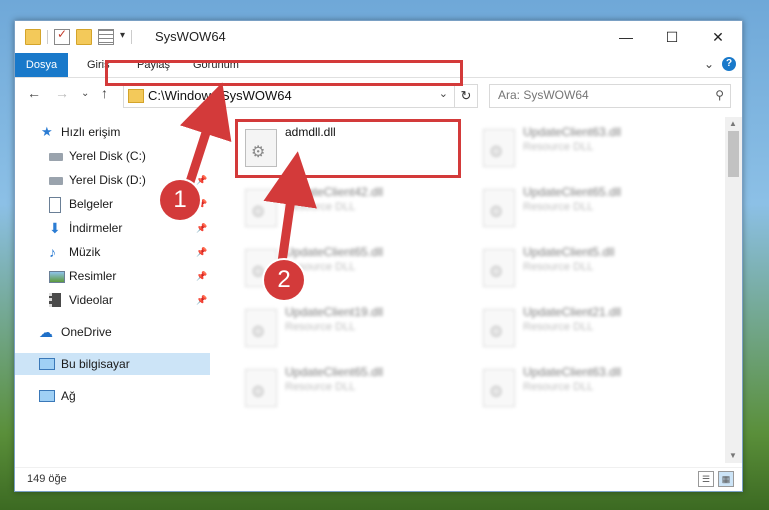  Describe the element at coordinates (284, 280) in the screenshot. I see `step-2-badge: 2` at that location.